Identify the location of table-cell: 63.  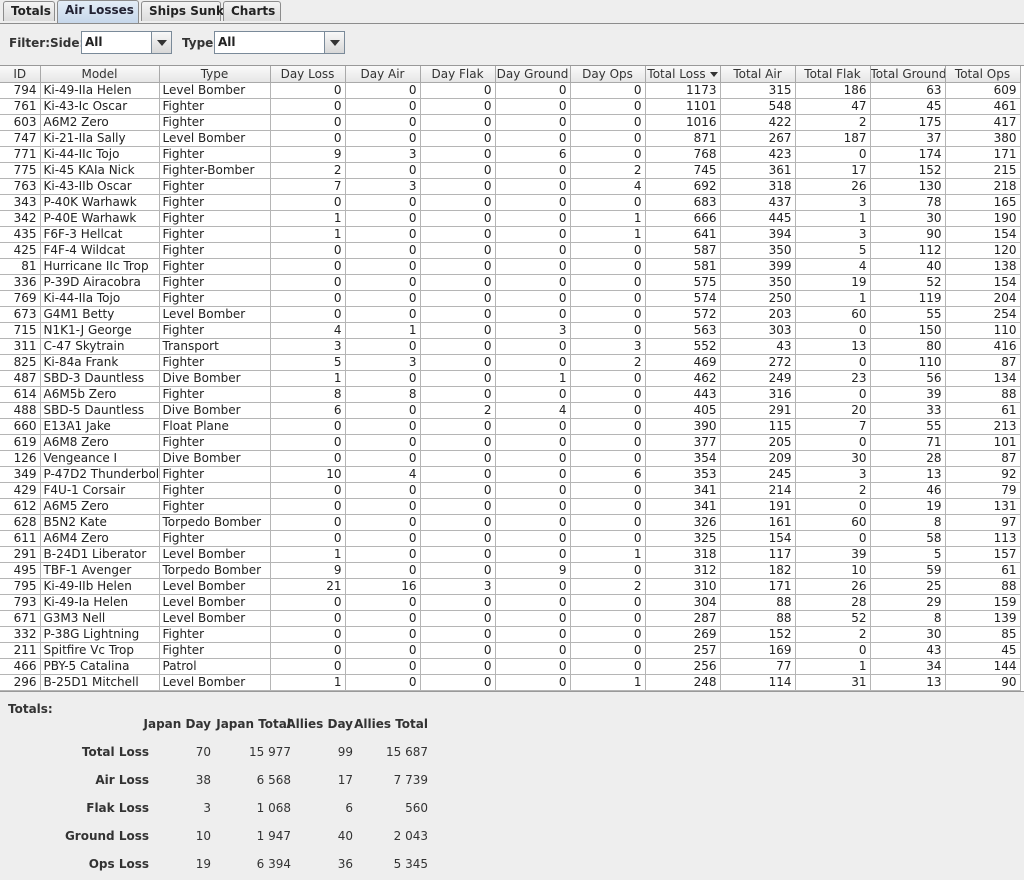
(908, 90).